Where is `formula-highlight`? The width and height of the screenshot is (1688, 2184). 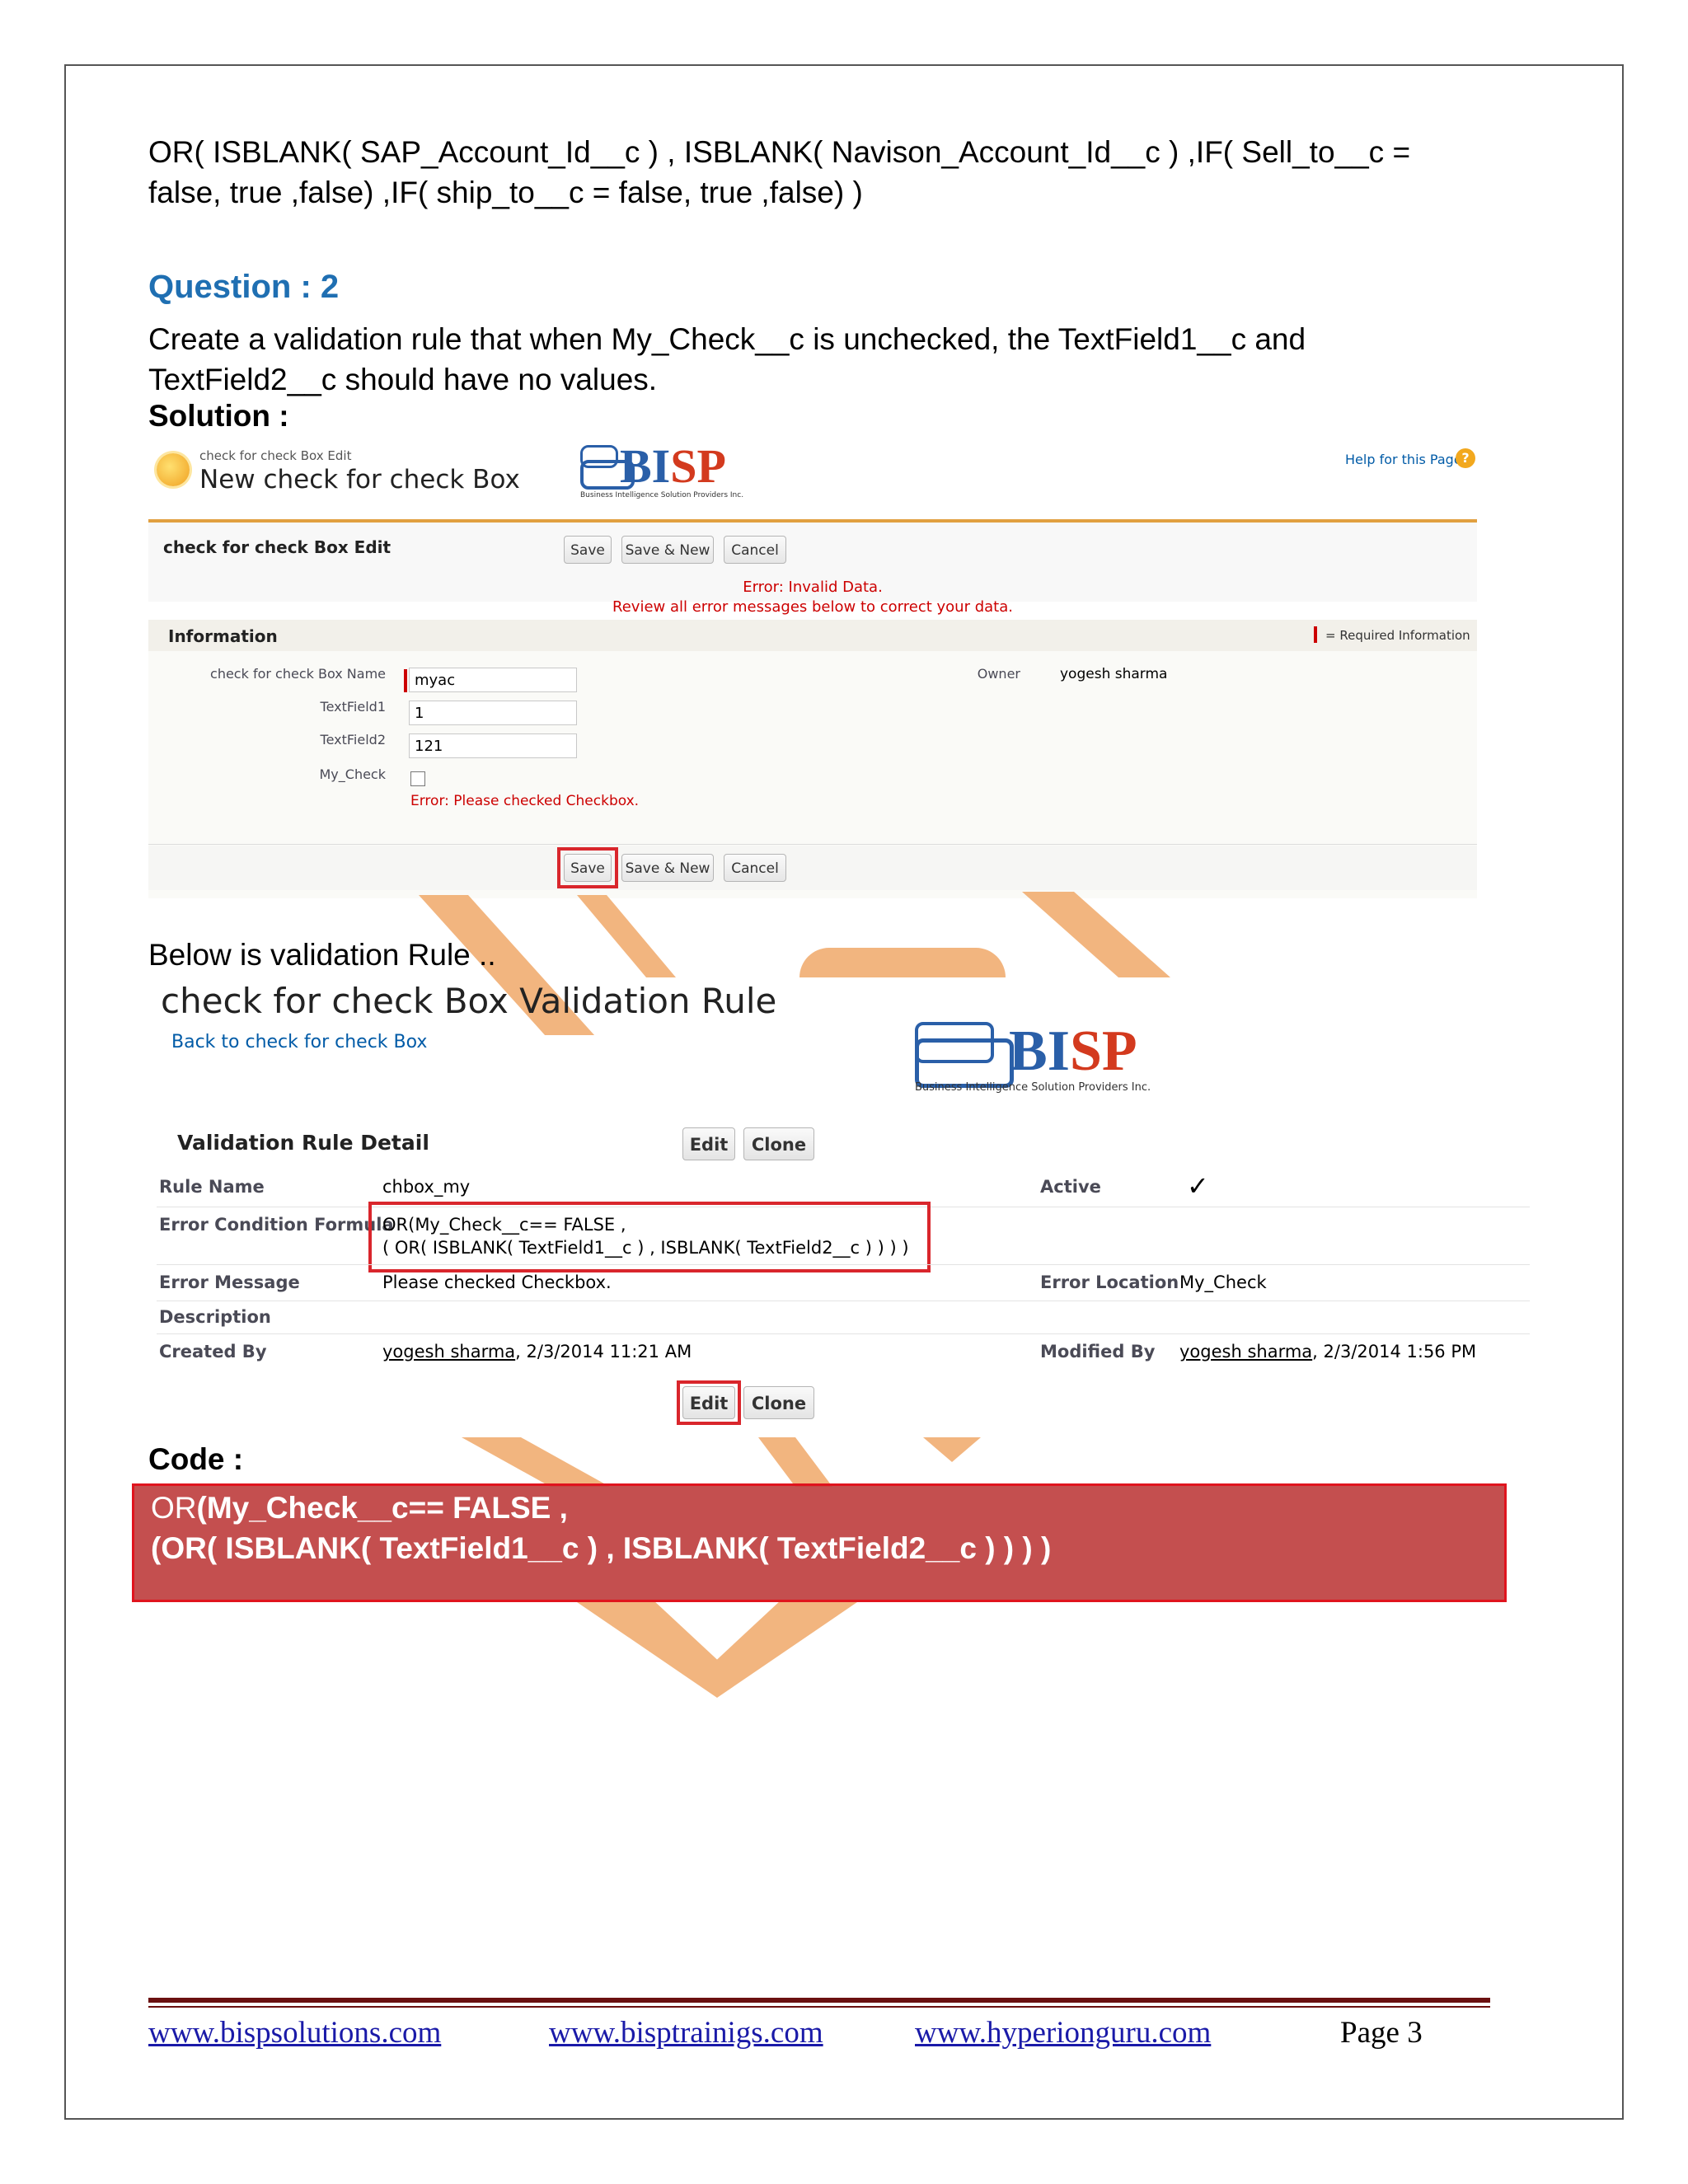 formula-highlight is located at coordinates (650, 1237).